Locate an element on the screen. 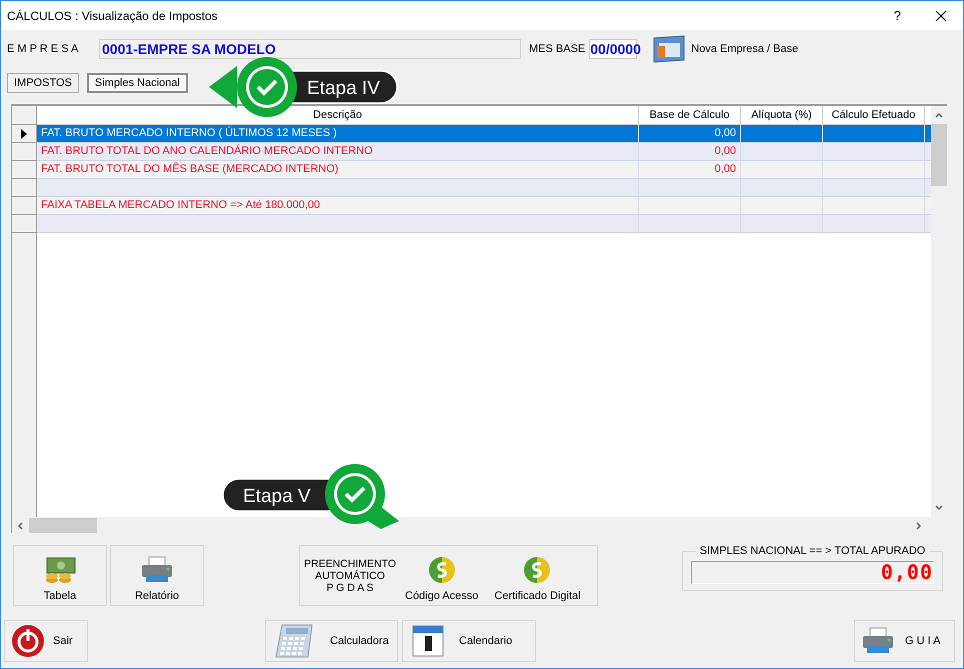 Image resolution: width=964 pixels, height=669 pixels. footer-button: Calculadora is located at coordinates (331, 641).